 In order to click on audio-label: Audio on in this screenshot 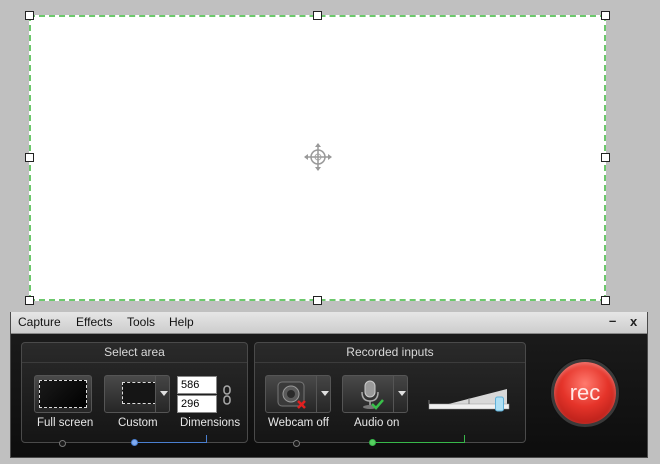, I will do `click(377, 423)`.